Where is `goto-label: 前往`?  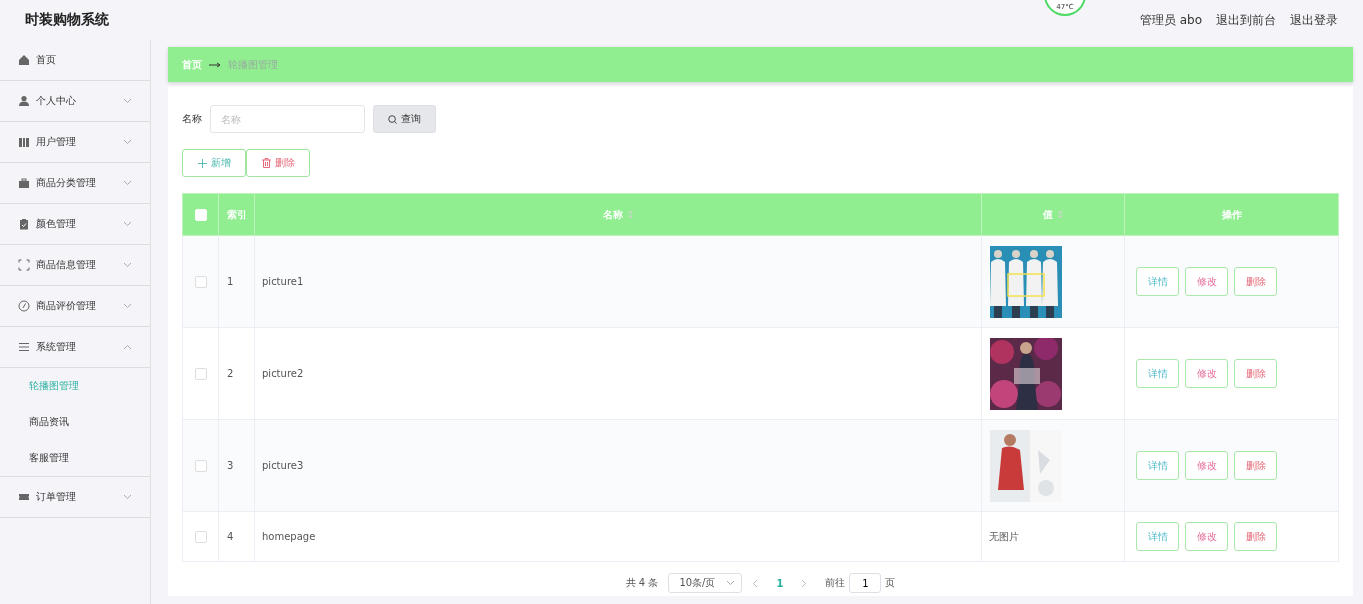
goto-label: 前往 is located at coordinates (835, 583).